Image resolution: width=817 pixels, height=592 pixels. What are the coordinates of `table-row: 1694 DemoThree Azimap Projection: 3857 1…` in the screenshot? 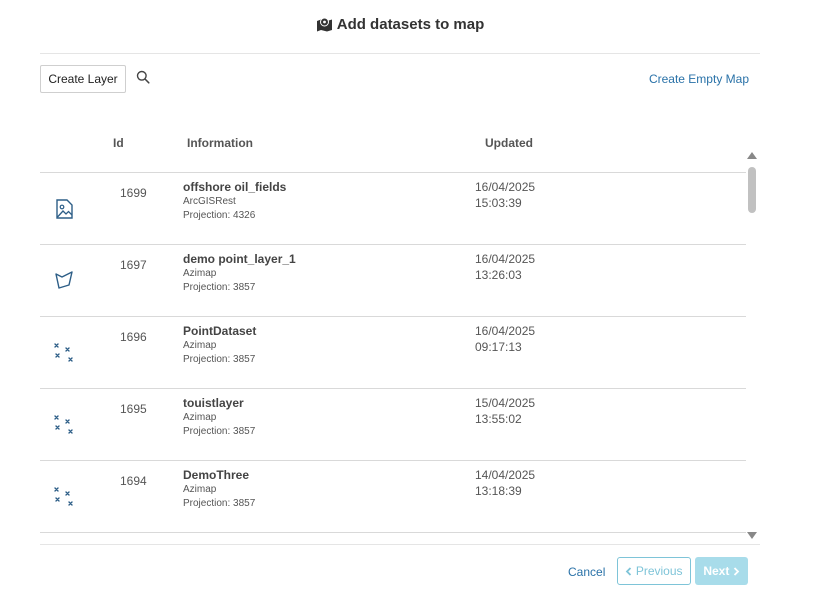 It's located at (393, 497).